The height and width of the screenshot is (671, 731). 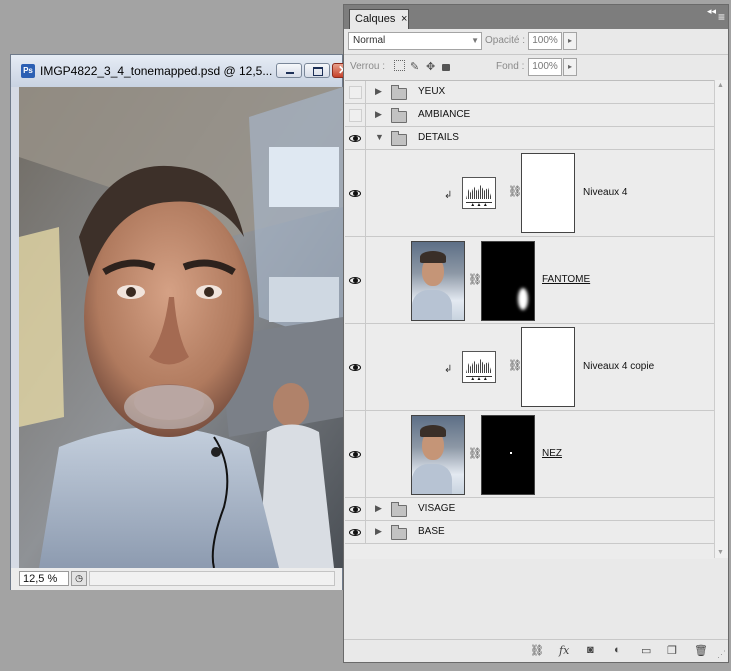 What do you see at coordinates (720, 85) in the screenshot?
I see `scroll-up-icon: ▲` at bounding box center [720, 85].